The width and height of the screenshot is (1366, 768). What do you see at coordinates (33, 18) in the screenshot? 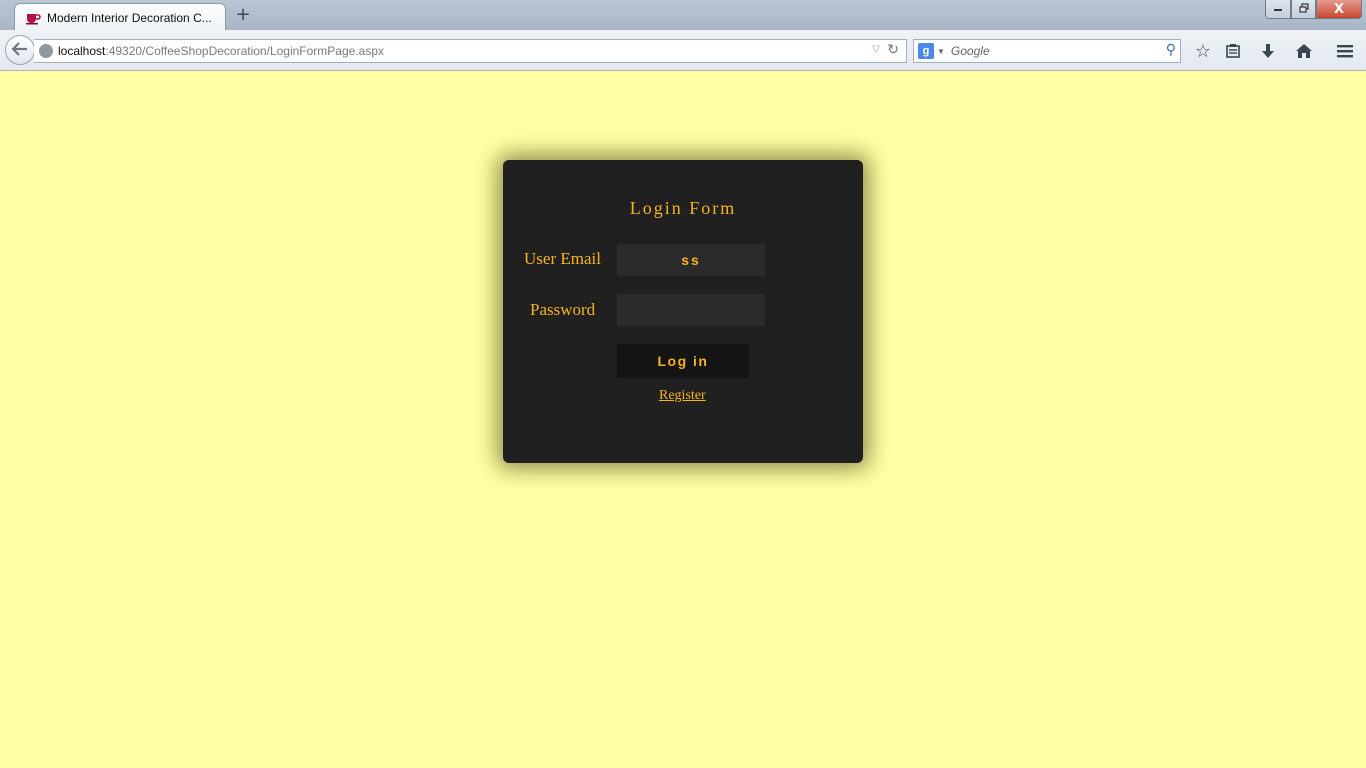
I see `coffee-cup-icon` at bounding box center [33, 18].